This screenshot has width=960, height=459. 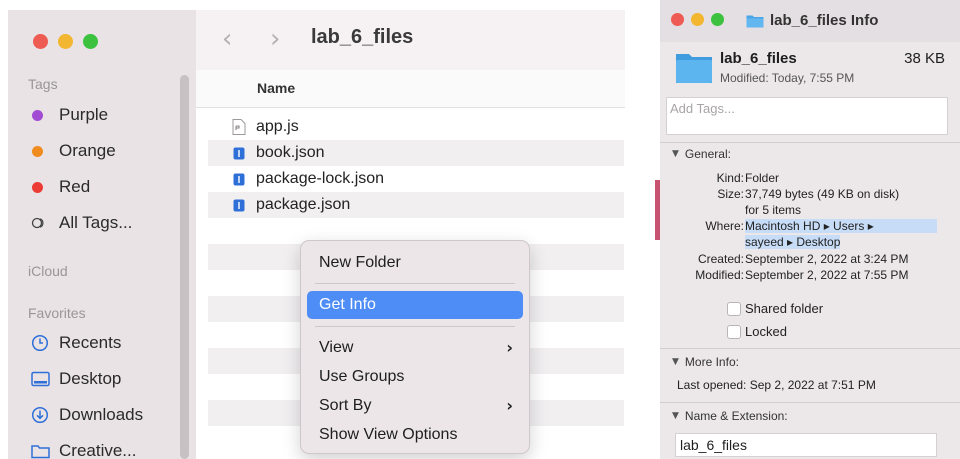 What do you see at coordinates (75, 186) in the screenshot?
I see `sidebar-item-label: Red` at bounding box center [75, 186].